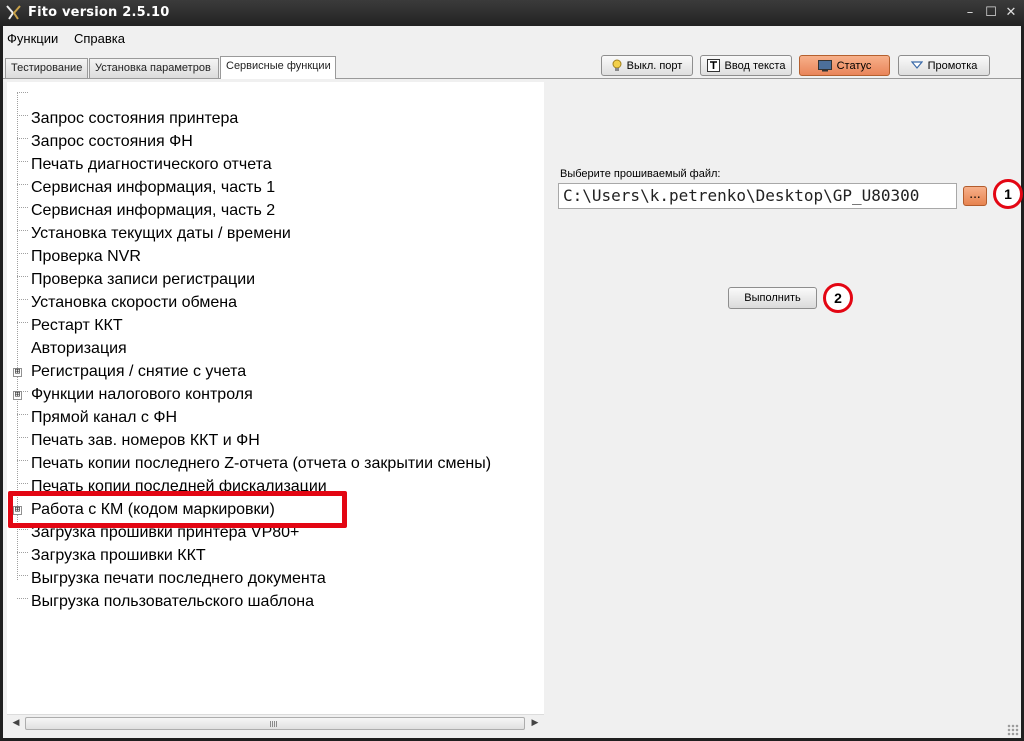  What do you see at coordinates (535, 723) in the screenshot?
I see `scroll-right-icon: ▶` at bounding box center [535, 723].